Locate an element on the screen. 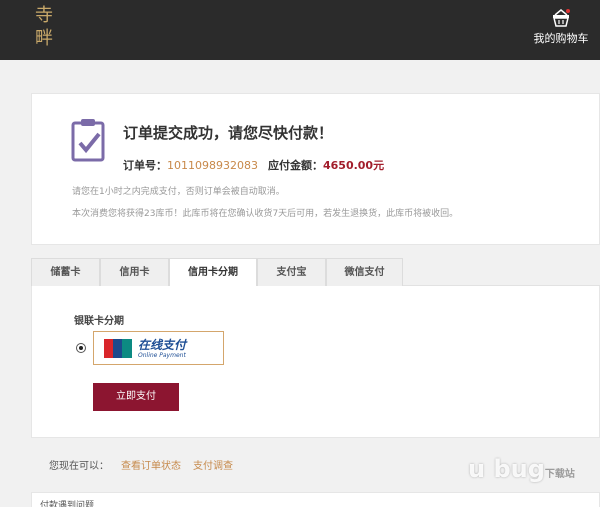 This screenshot has height=507, width=600. payment-method-tabs: 储蓄卡 信用卡 信用卡分期 支付宝 微信支付 is located at coordinates (315, 272).